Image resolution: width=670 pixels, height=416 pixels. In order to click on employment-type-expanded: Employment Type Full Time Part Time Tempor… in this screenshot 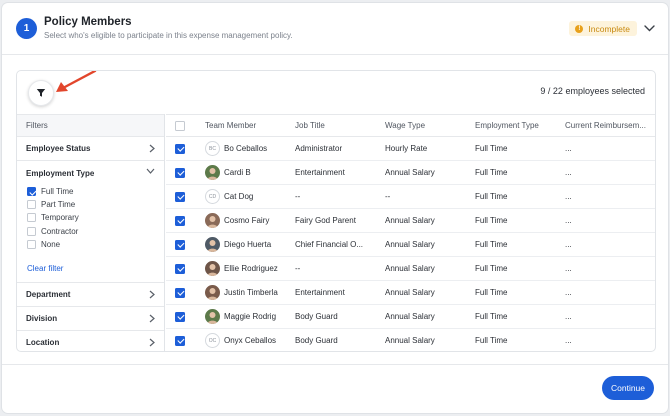, I will do `click(90, 222)`.